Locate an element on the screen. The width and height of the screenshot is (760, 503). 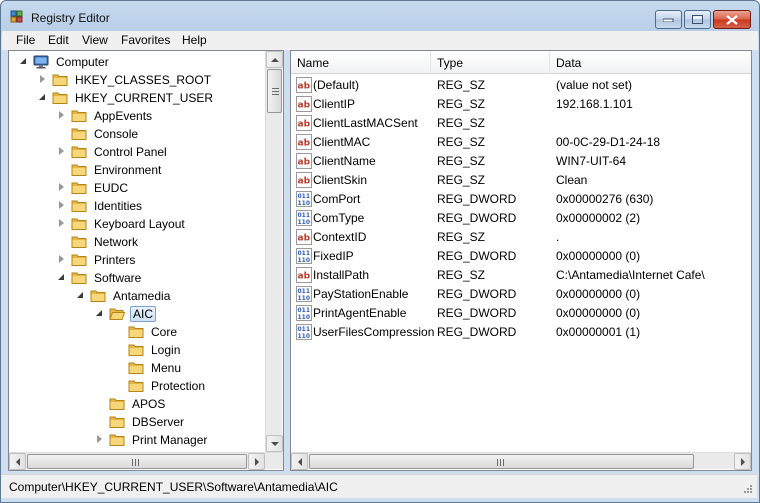
folder-icon is located at coordinates (98, 296).